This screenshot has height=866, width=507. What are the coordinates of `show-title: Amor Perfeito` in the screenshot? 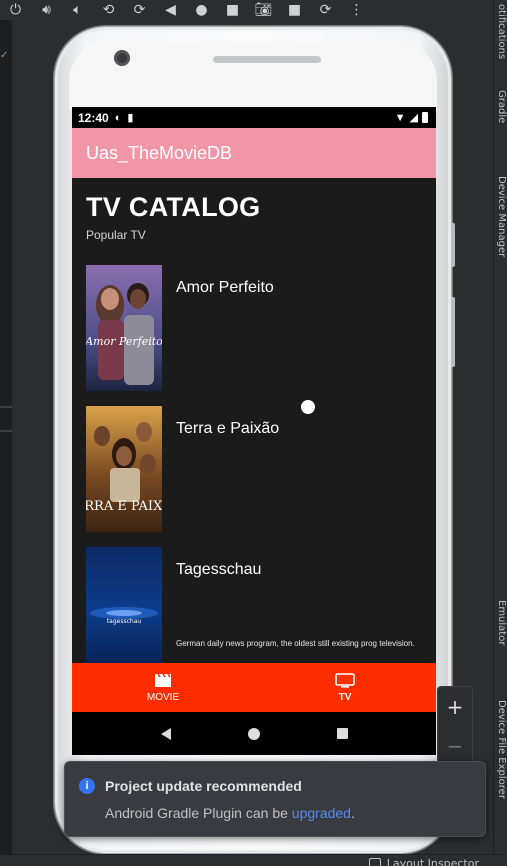 It's located at (225, 287).